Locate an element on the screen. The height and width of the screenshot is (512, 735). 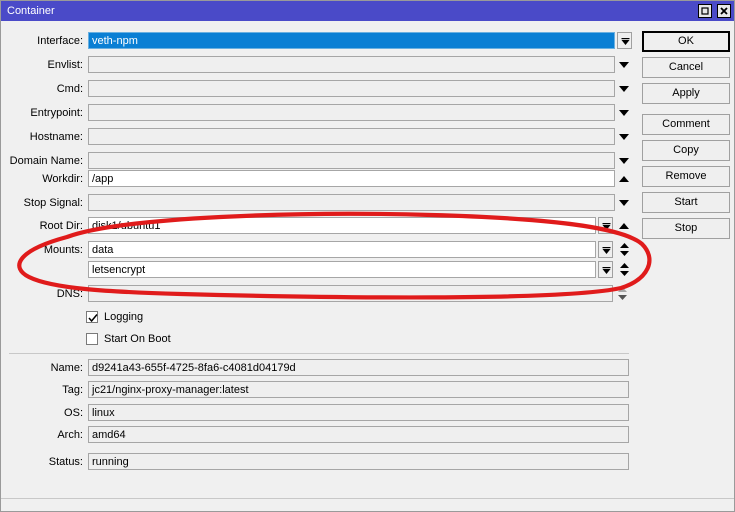
checkbox-row-logging: Logging is located at coordinates (151, 318).